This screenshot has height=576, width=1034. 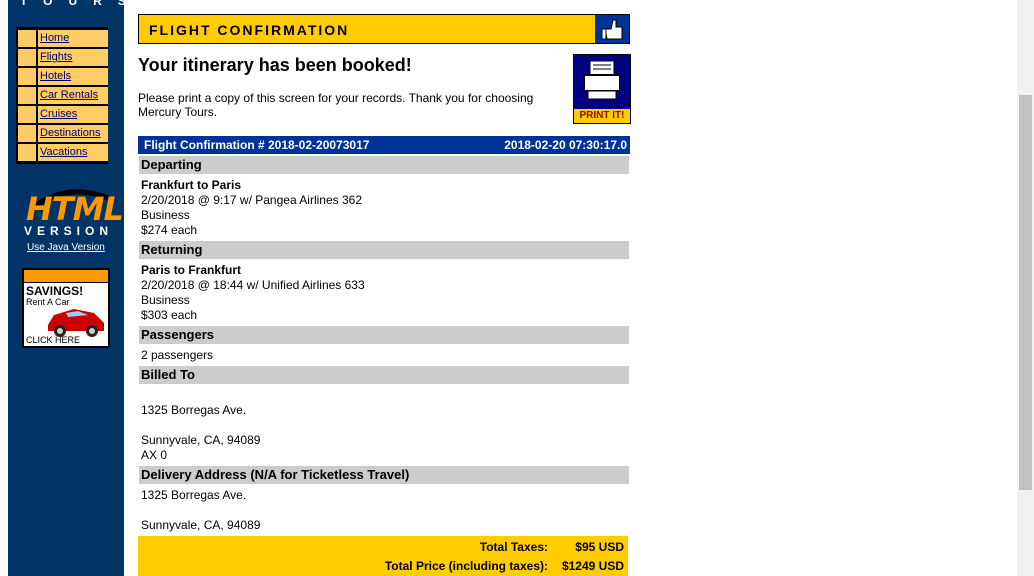 I want to click on nav-link-cell: Hotels, so click(x=72, y=76).